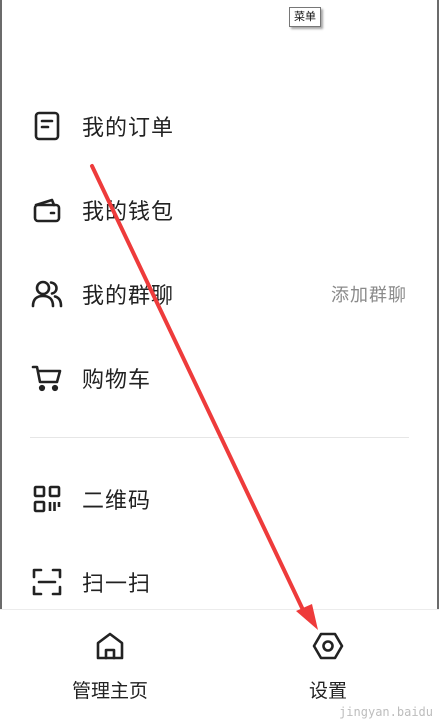  What do you see at coordinates (109, 691) in the screenshot?
I see `tab-label: 管理主页` at bounding box center [109, 691].